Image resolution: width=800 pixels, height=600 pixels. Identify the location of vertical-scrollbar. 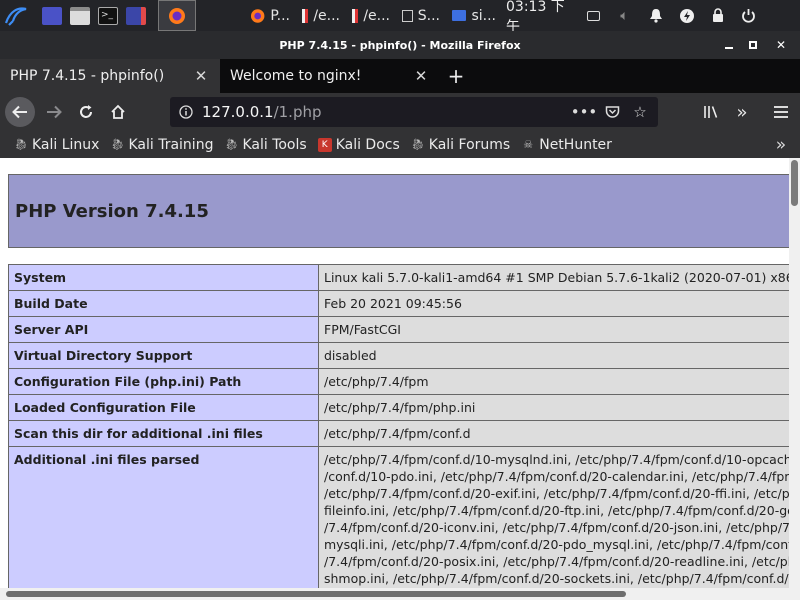
(794, 373).